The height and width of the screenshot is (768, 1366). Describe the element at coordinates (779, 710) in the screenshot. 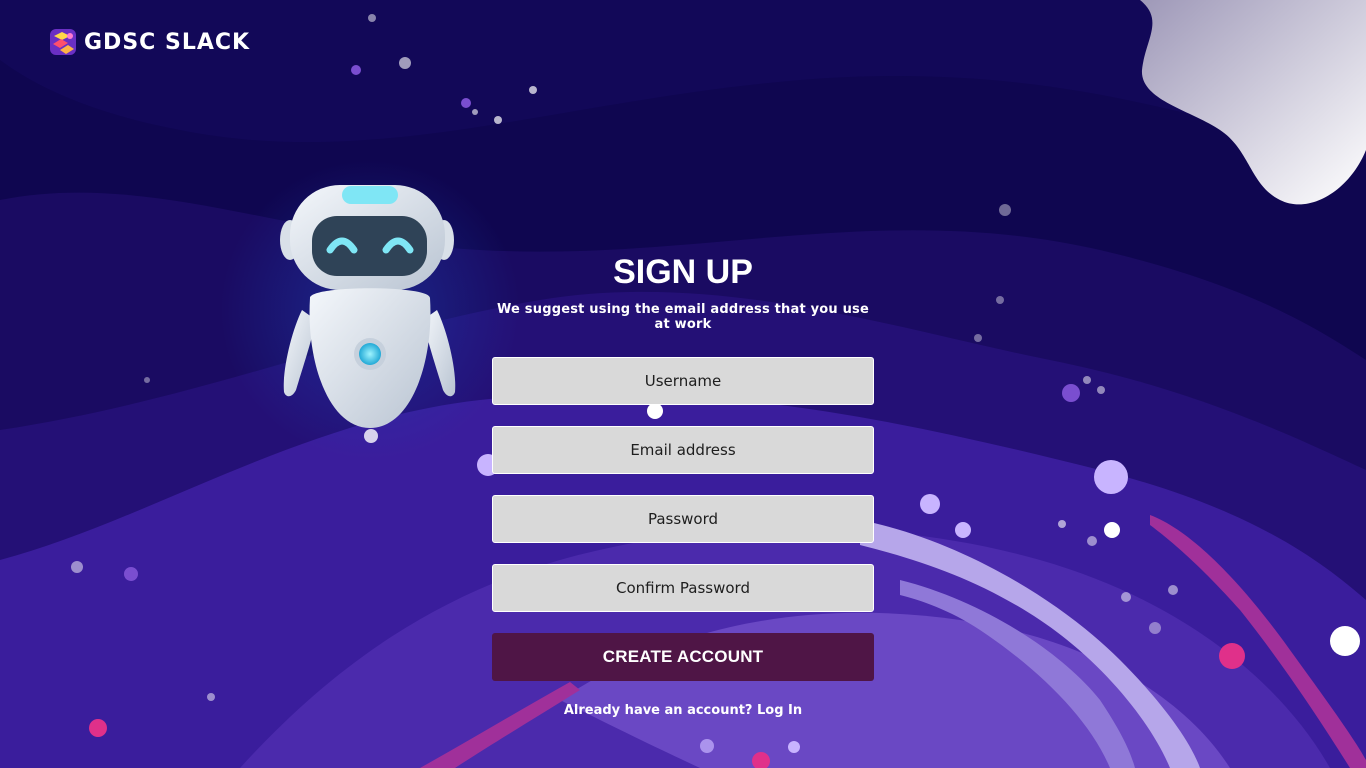

I see `login-link: Log In` at that location.